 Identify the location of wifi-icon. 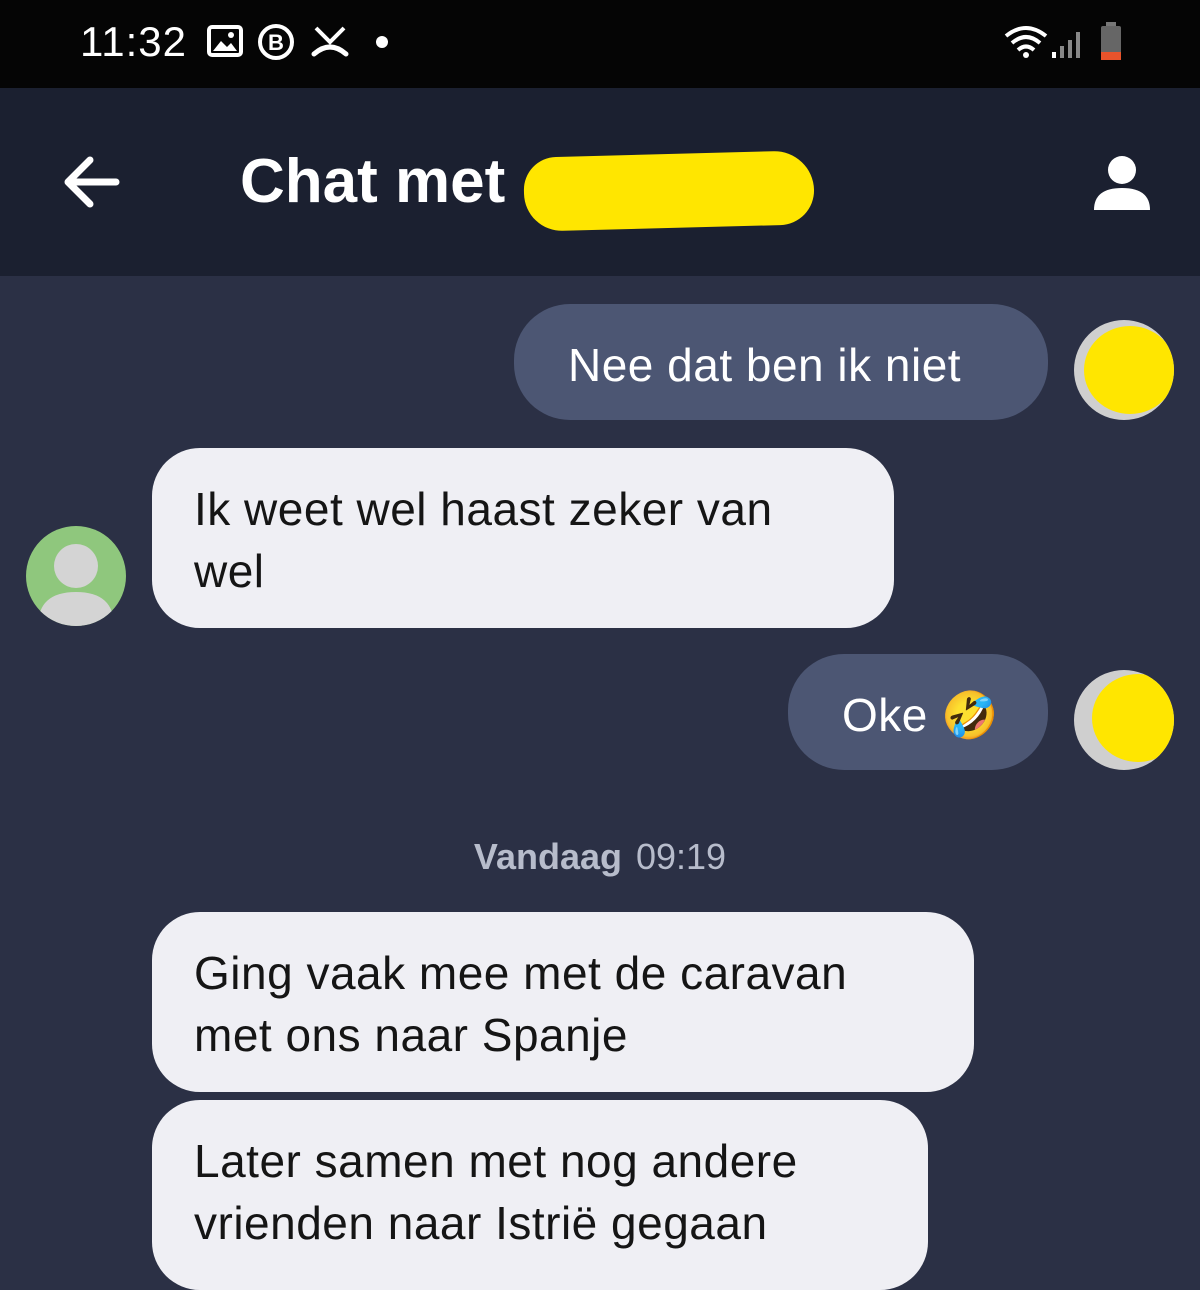
(1026, 42).